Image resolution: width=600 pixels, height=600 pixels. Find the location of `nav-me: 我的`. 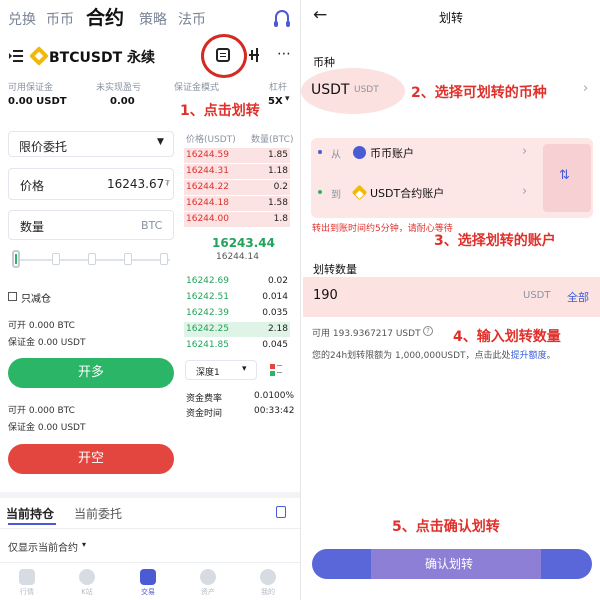

nav-me: 我的 is located at coordinates (268, 583).